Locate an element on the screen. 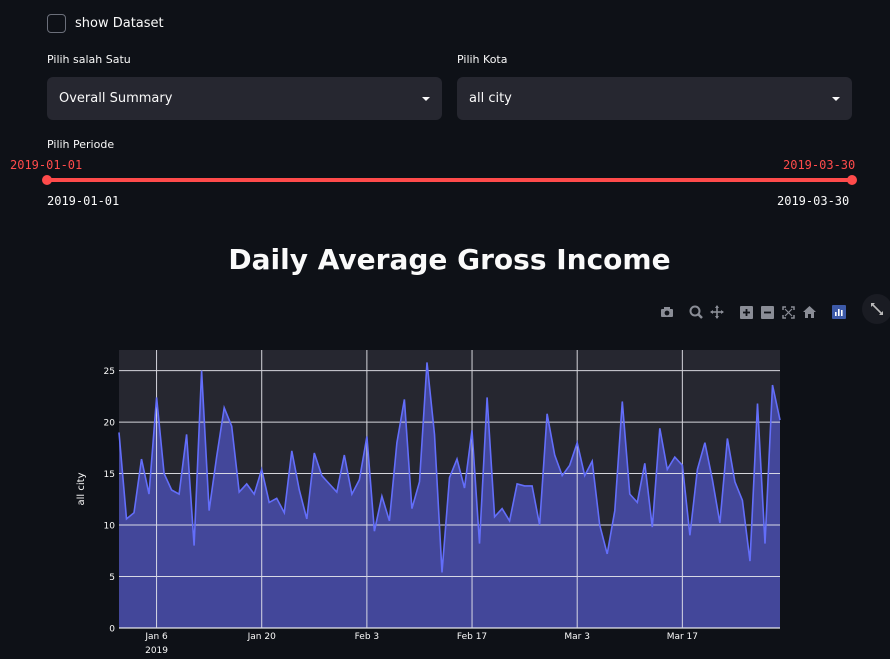 Image resolution: width=890 pixels, height=659 pixels. y-tick-label: 15 is located at coordinates (109, 475).